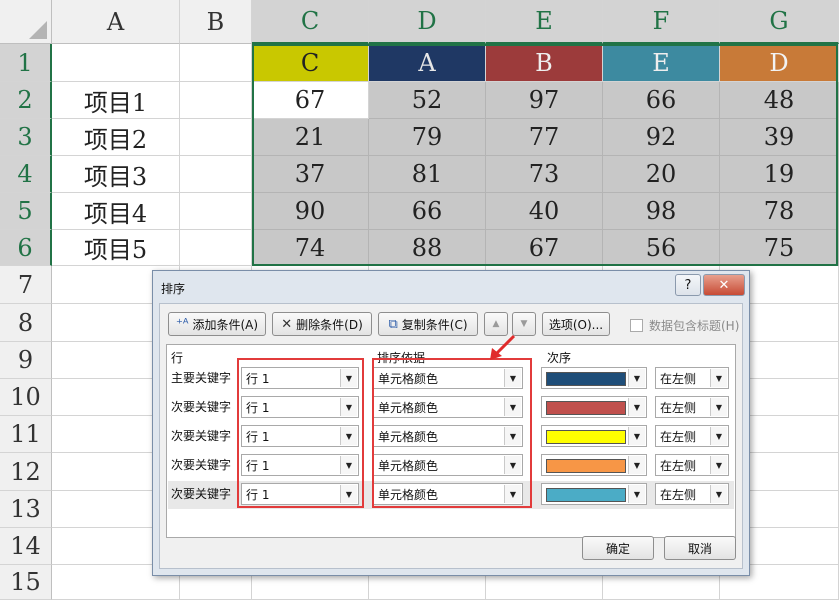 This screenshot has width=839, height=600. Describe the element at coordinates (116, 174) in the screenshot. I see `cell: 项目3` at that location.